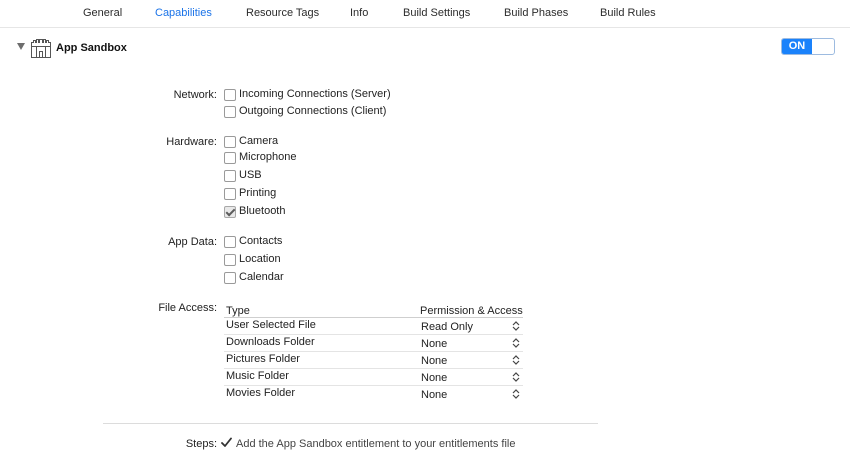  What do you see at coordinates (259, 141) in the screenshot?
I see `checkbox-label: Camera` at bounding box center [259, 141].